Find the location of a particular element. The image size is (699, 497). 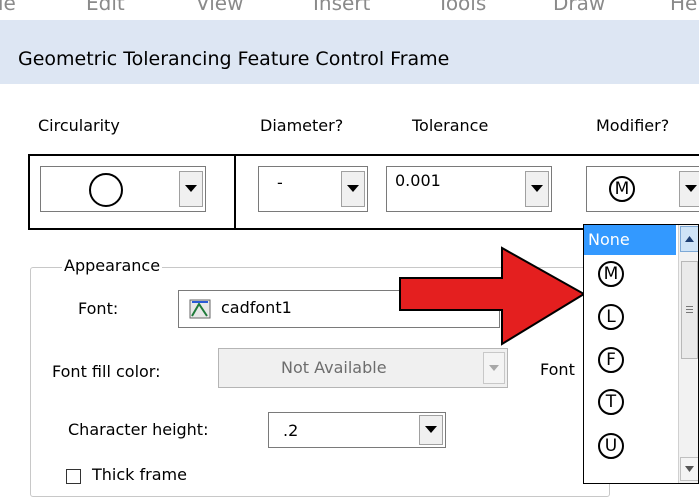

tolerance-dropdown-button is located at coordinates (537, 189).